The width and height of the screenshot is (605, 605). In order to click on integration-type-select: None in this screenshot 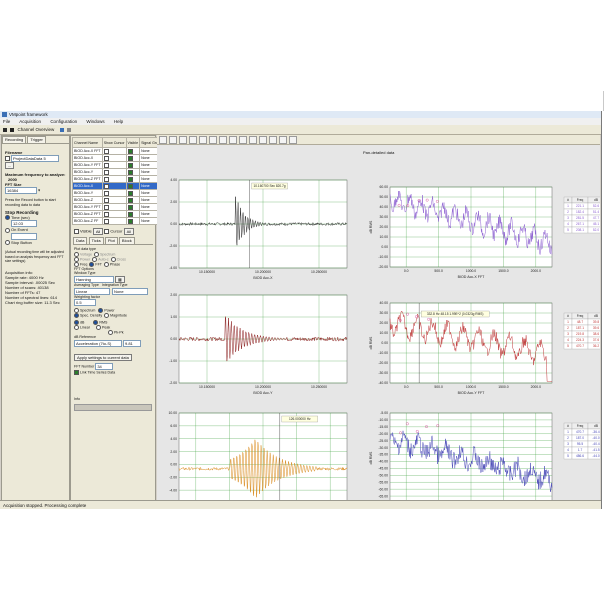, I will do `click(130, 291)`.